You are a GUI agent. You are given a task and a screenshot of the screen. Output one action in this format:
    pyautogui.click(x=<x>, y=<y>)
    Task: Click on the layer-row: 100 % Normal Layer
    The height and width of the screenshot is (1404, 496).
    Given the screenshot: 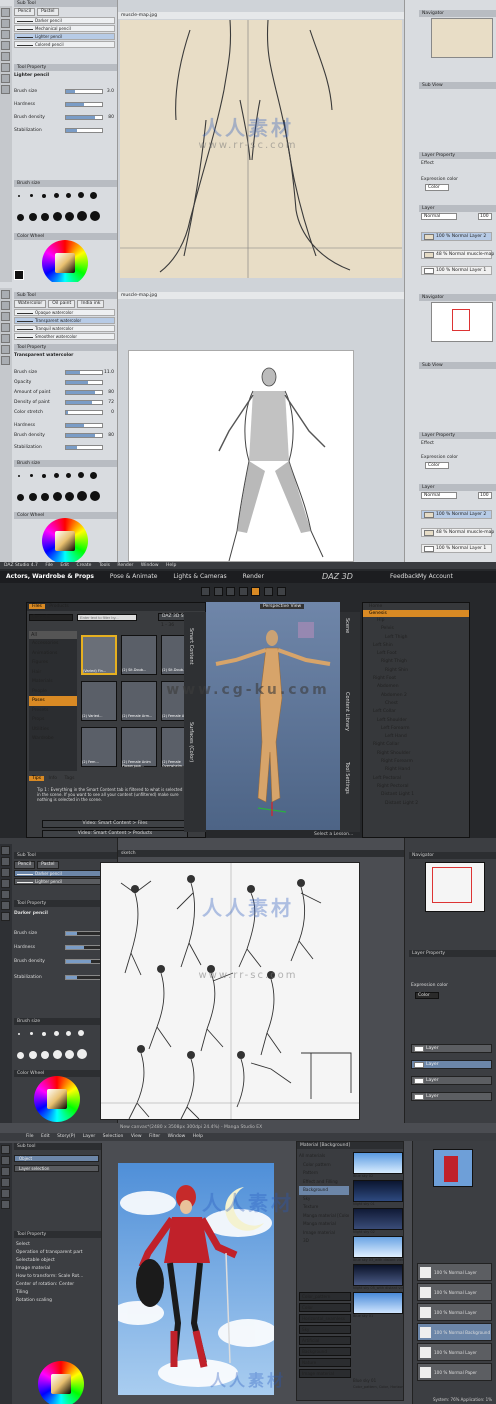 What is the action you would take?
    pyautogui.click(x=454, y=1292)
    